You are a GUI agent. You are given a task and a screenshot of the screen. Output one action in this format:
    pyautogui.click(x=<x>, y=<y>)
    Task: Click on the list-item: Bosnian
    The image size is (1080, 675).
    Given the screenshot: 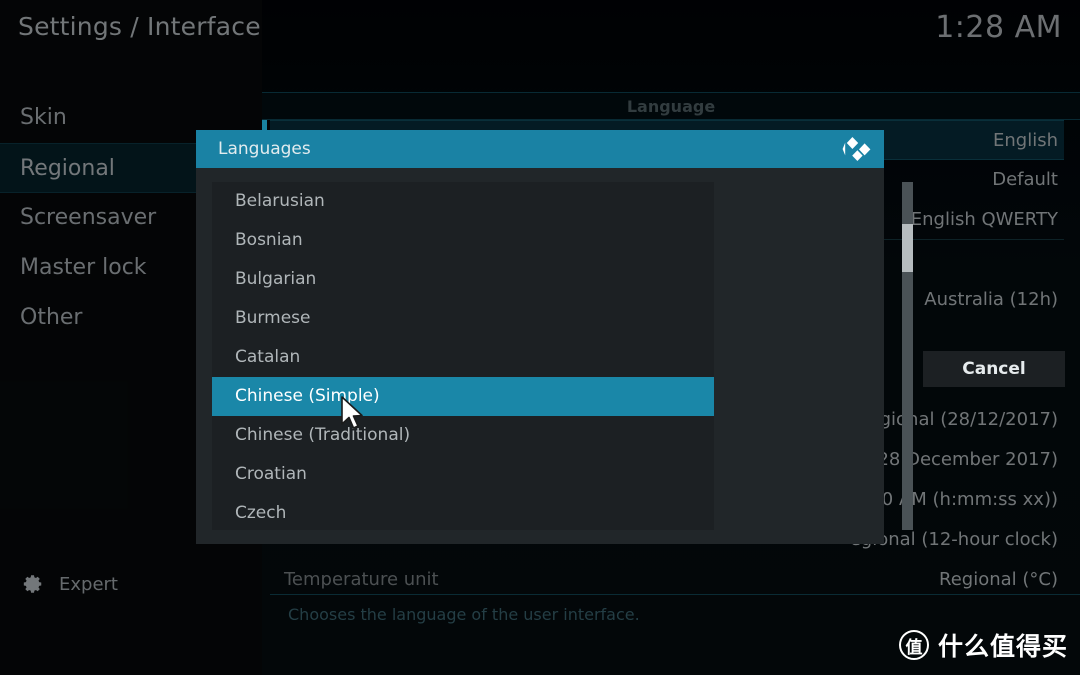 What is the action you would take?
    pyautogui.click(x=463, y=240)
    